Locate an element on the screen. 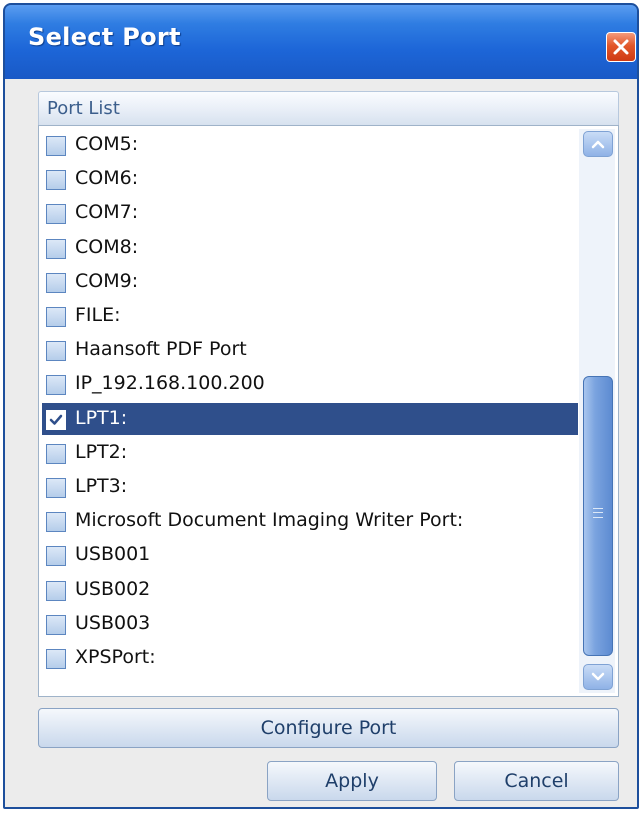 The height and width of the screenshot is (815, 644). port-list-item: Haansoft PDF Port is located at coordinates (310, 350).